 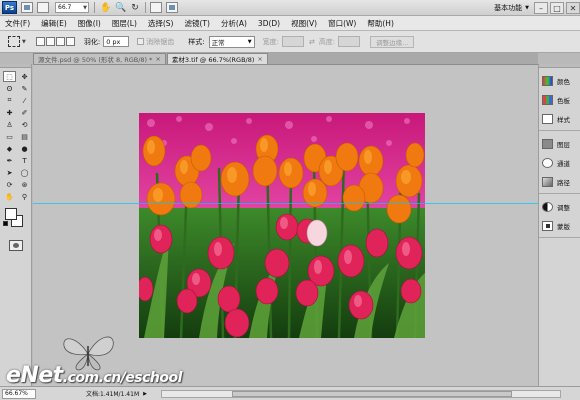 What do you see at coordinates (559, 181) in the screenshot?
I see `panel-paths: 路径` at bounding box center [559, 181].